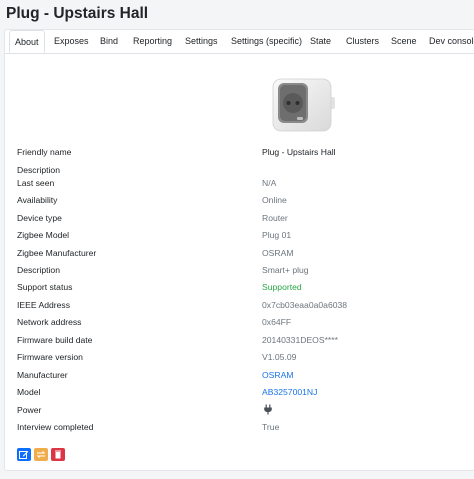 The height and width of the screenshot is (479, 474). Describe the element at coordinates (38, 170) in the screenshot. I see `row-label-description: Description` at that location.